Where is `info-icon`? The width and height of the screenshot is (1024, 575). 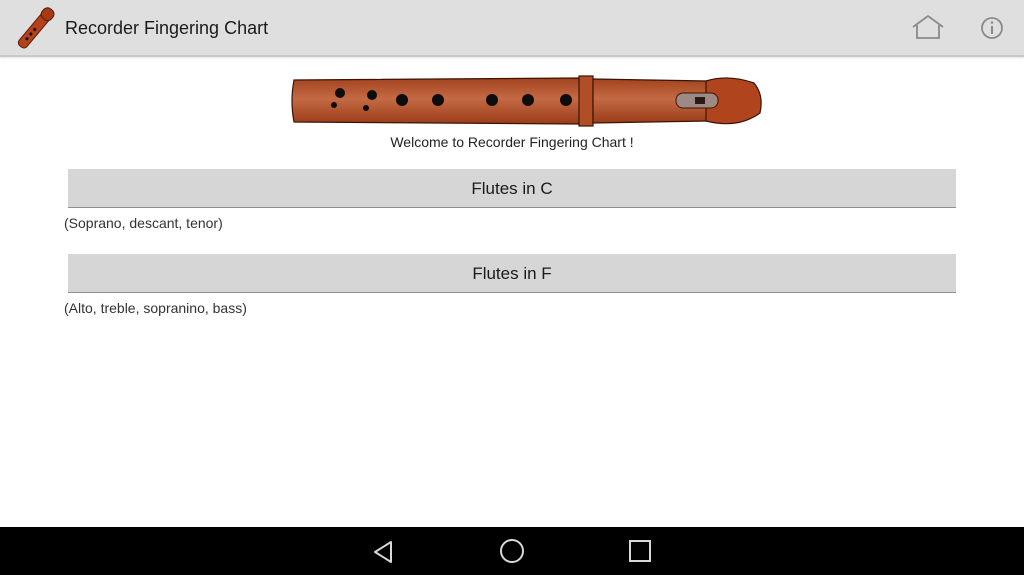
info-icon is located at coordinates (992, 28).